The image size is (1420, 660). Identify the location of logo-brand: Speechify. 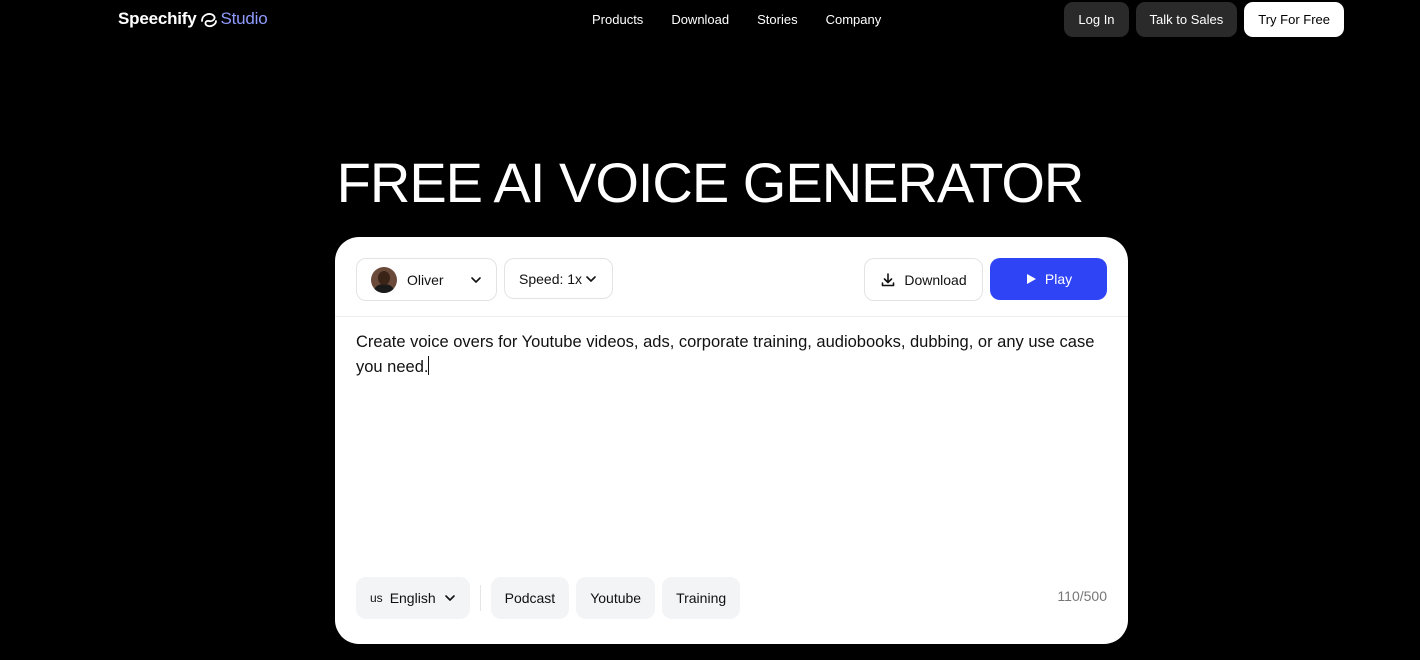
(157, 18).